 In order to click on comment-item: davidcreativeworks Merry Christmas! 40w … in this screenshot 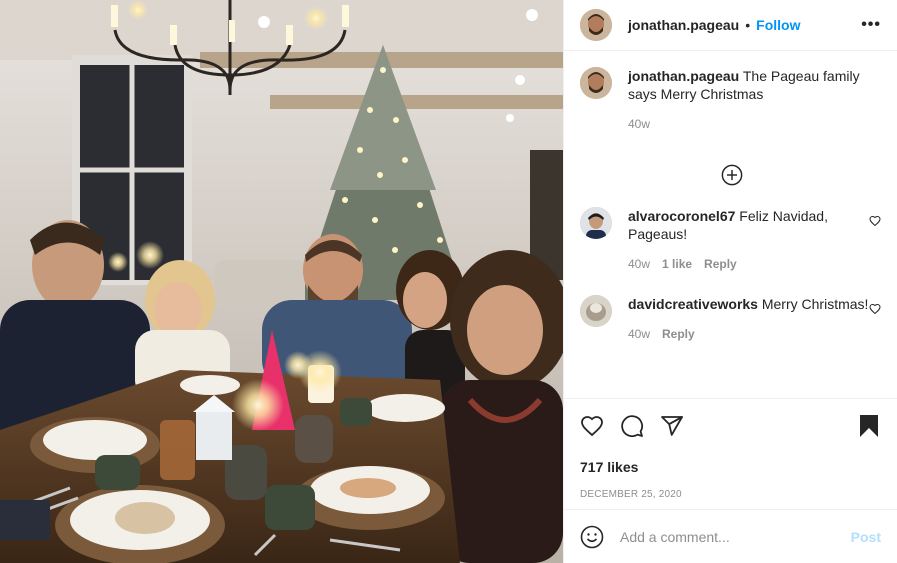, I will do `click(730, 319)`.